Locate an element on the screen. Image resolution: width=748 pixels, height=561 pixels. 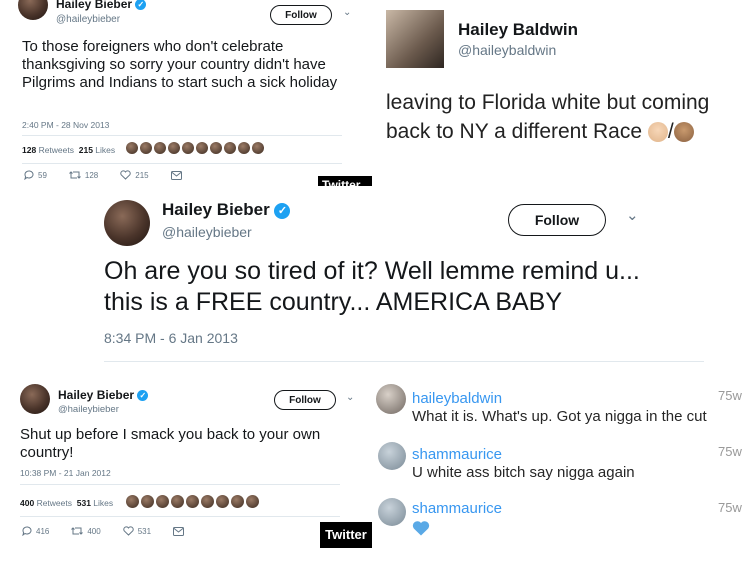
tan-face-emoji-icon is located at coordinates (683, 131).